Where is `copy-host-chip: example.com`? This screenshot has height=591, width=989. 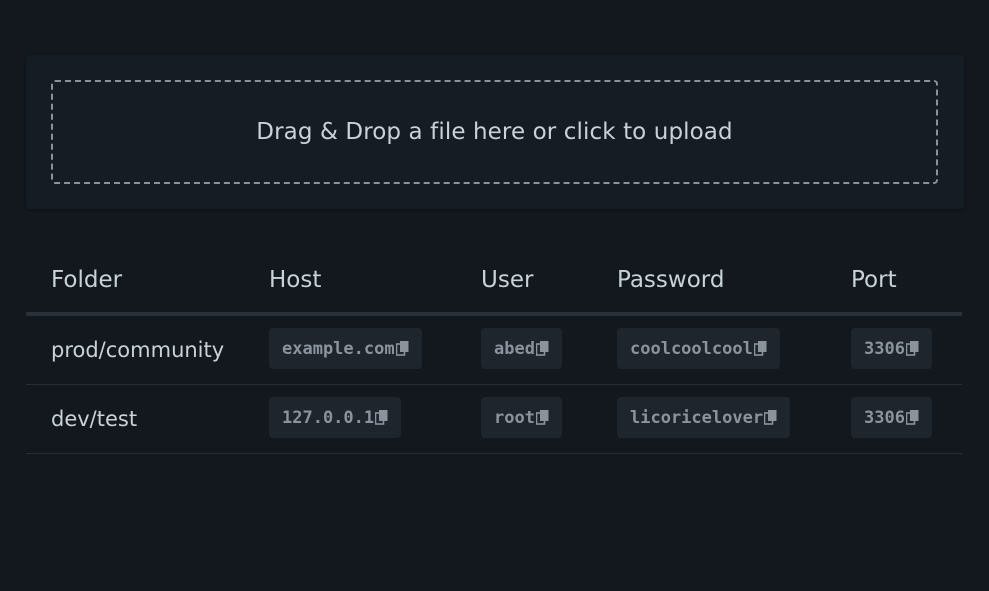
copy-host-chip: example.com is located at coordinates (345, 348).